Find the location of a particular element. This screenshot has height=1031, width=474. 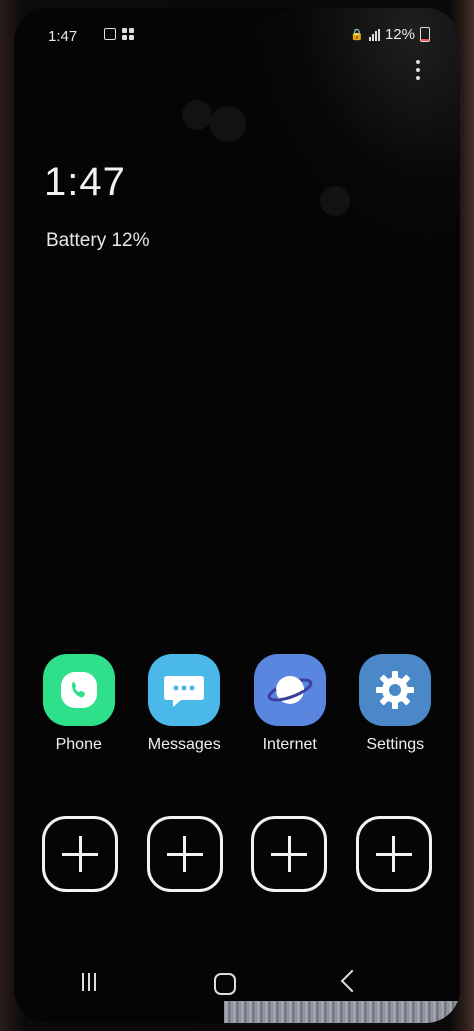

app-settings: Settings is located at coordinates (395, 704).